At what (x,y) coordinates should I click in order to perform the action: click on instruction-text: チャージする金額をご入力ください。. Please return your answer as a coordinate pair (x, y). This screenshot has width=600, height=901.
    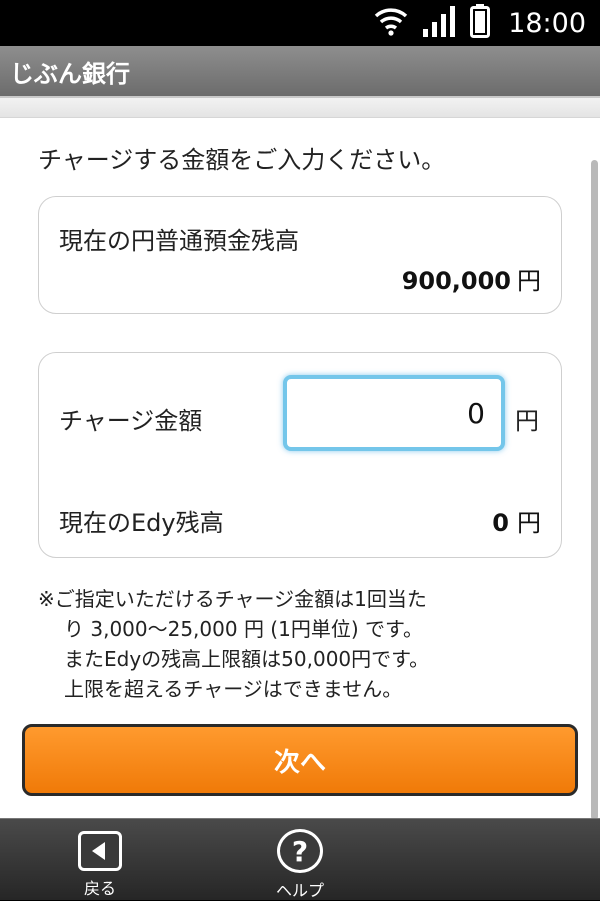
    Looking at the image, I should click on (242, 160).